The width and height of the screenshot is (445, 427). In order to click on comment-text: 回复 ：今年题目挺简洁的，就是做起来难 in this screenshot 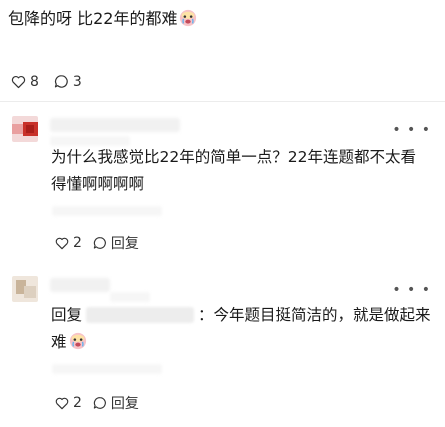, I will do `click(241, 329)`.